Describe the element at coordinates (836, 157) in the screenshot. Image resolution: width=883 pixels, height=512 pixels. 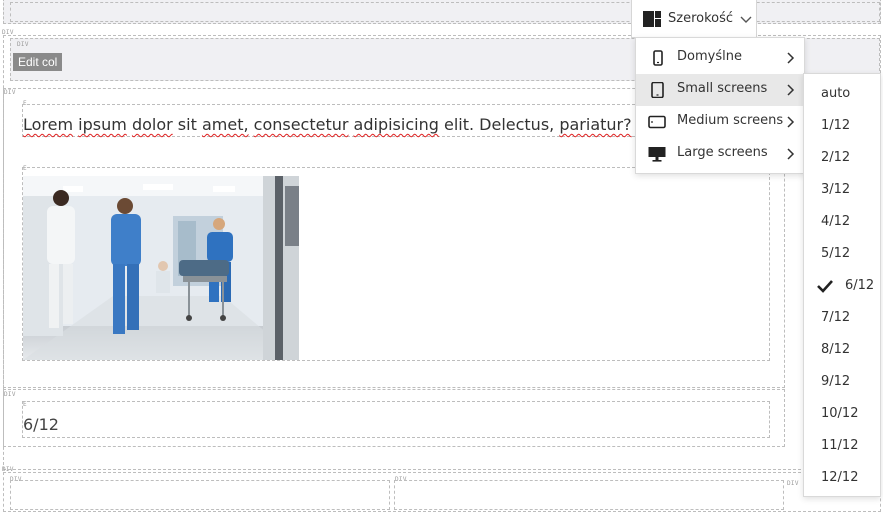
I see `size-option-label: 2/12` at that location.